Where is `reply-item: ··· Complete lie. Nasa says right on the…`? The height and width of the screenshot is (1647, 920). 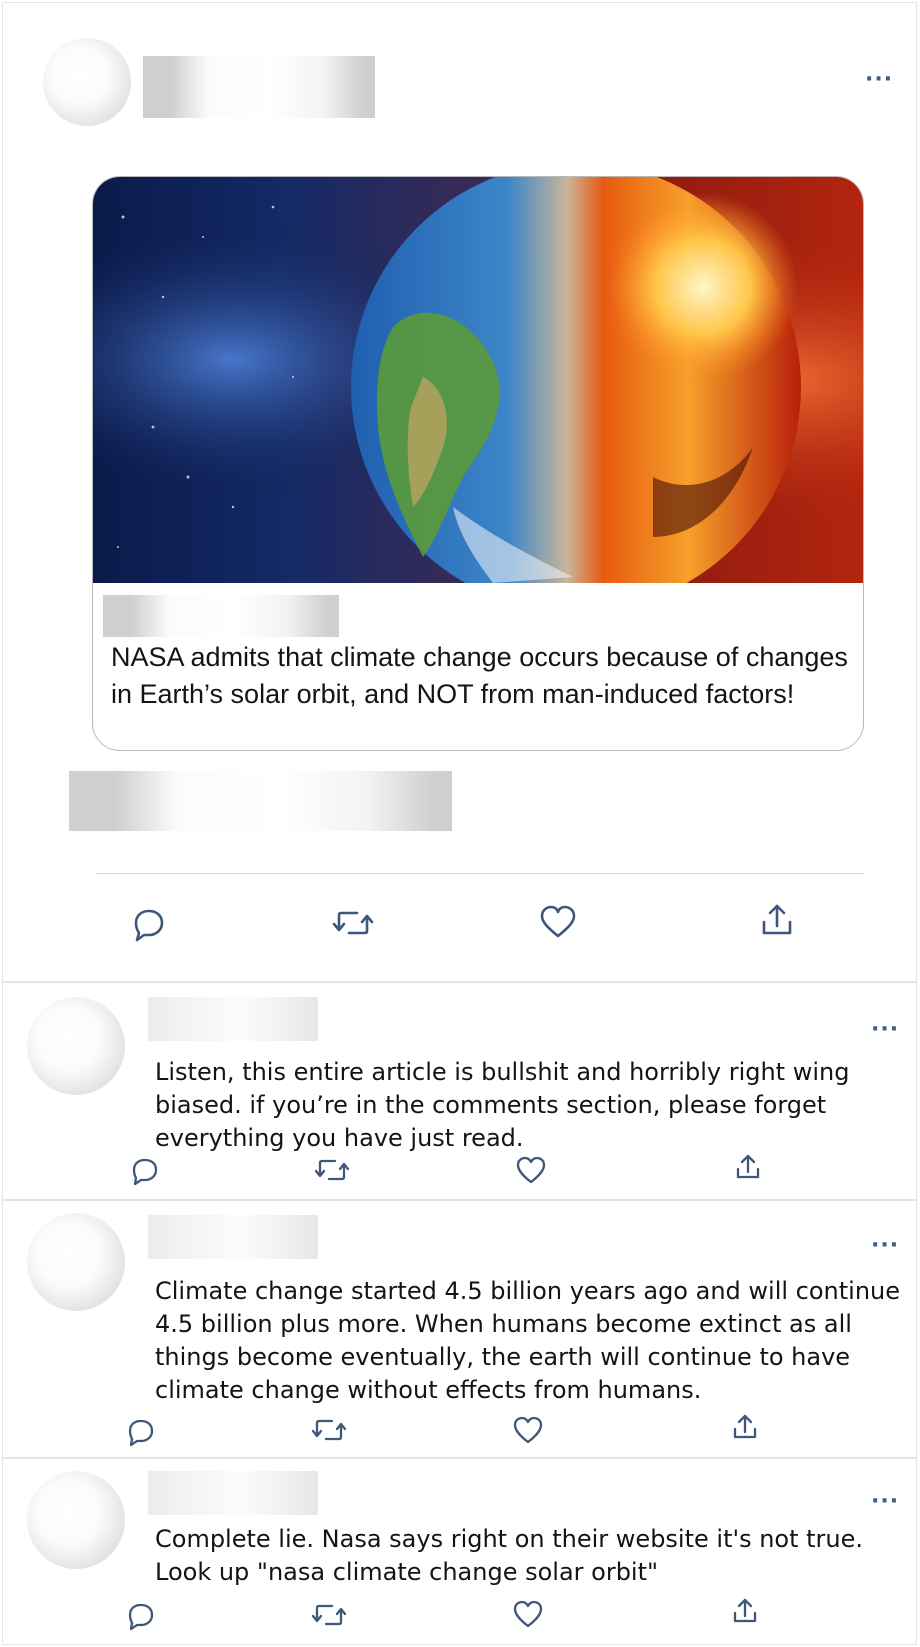
reply-item: ··· Complete lie. Nasa says right on the… is located at coordinates (459, 1553).